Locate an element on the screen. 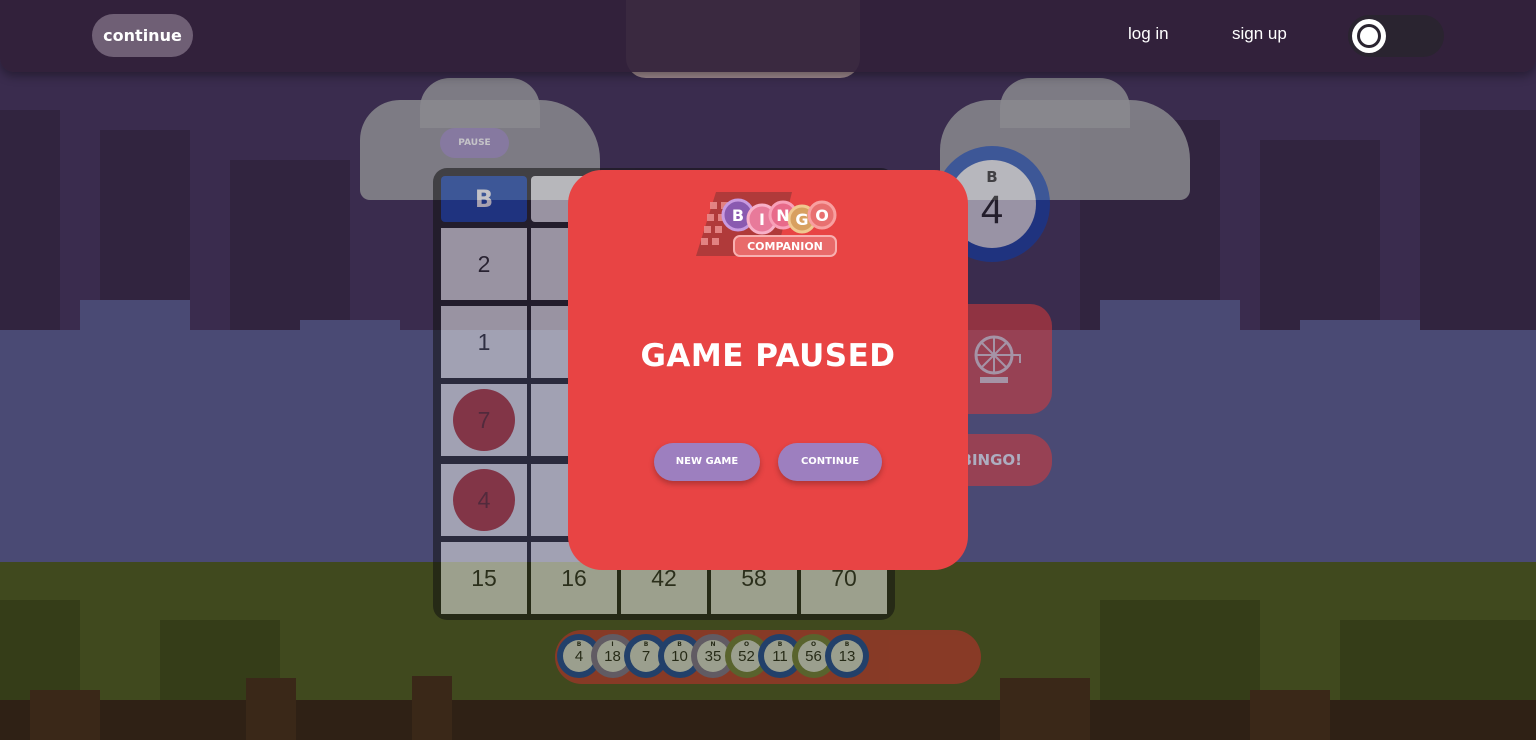  card-cell-daubed: 4 is located at coordinates (484, 500).